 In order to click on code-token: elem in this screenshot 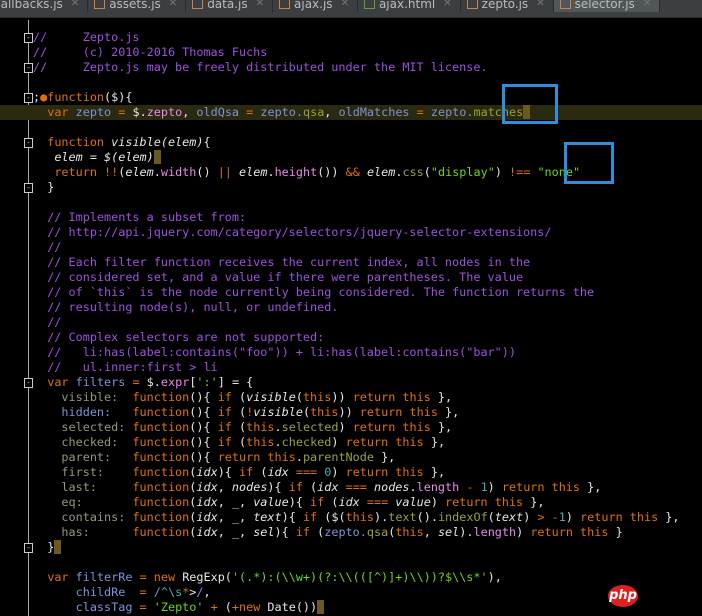, I will do `click(253, 172)`.